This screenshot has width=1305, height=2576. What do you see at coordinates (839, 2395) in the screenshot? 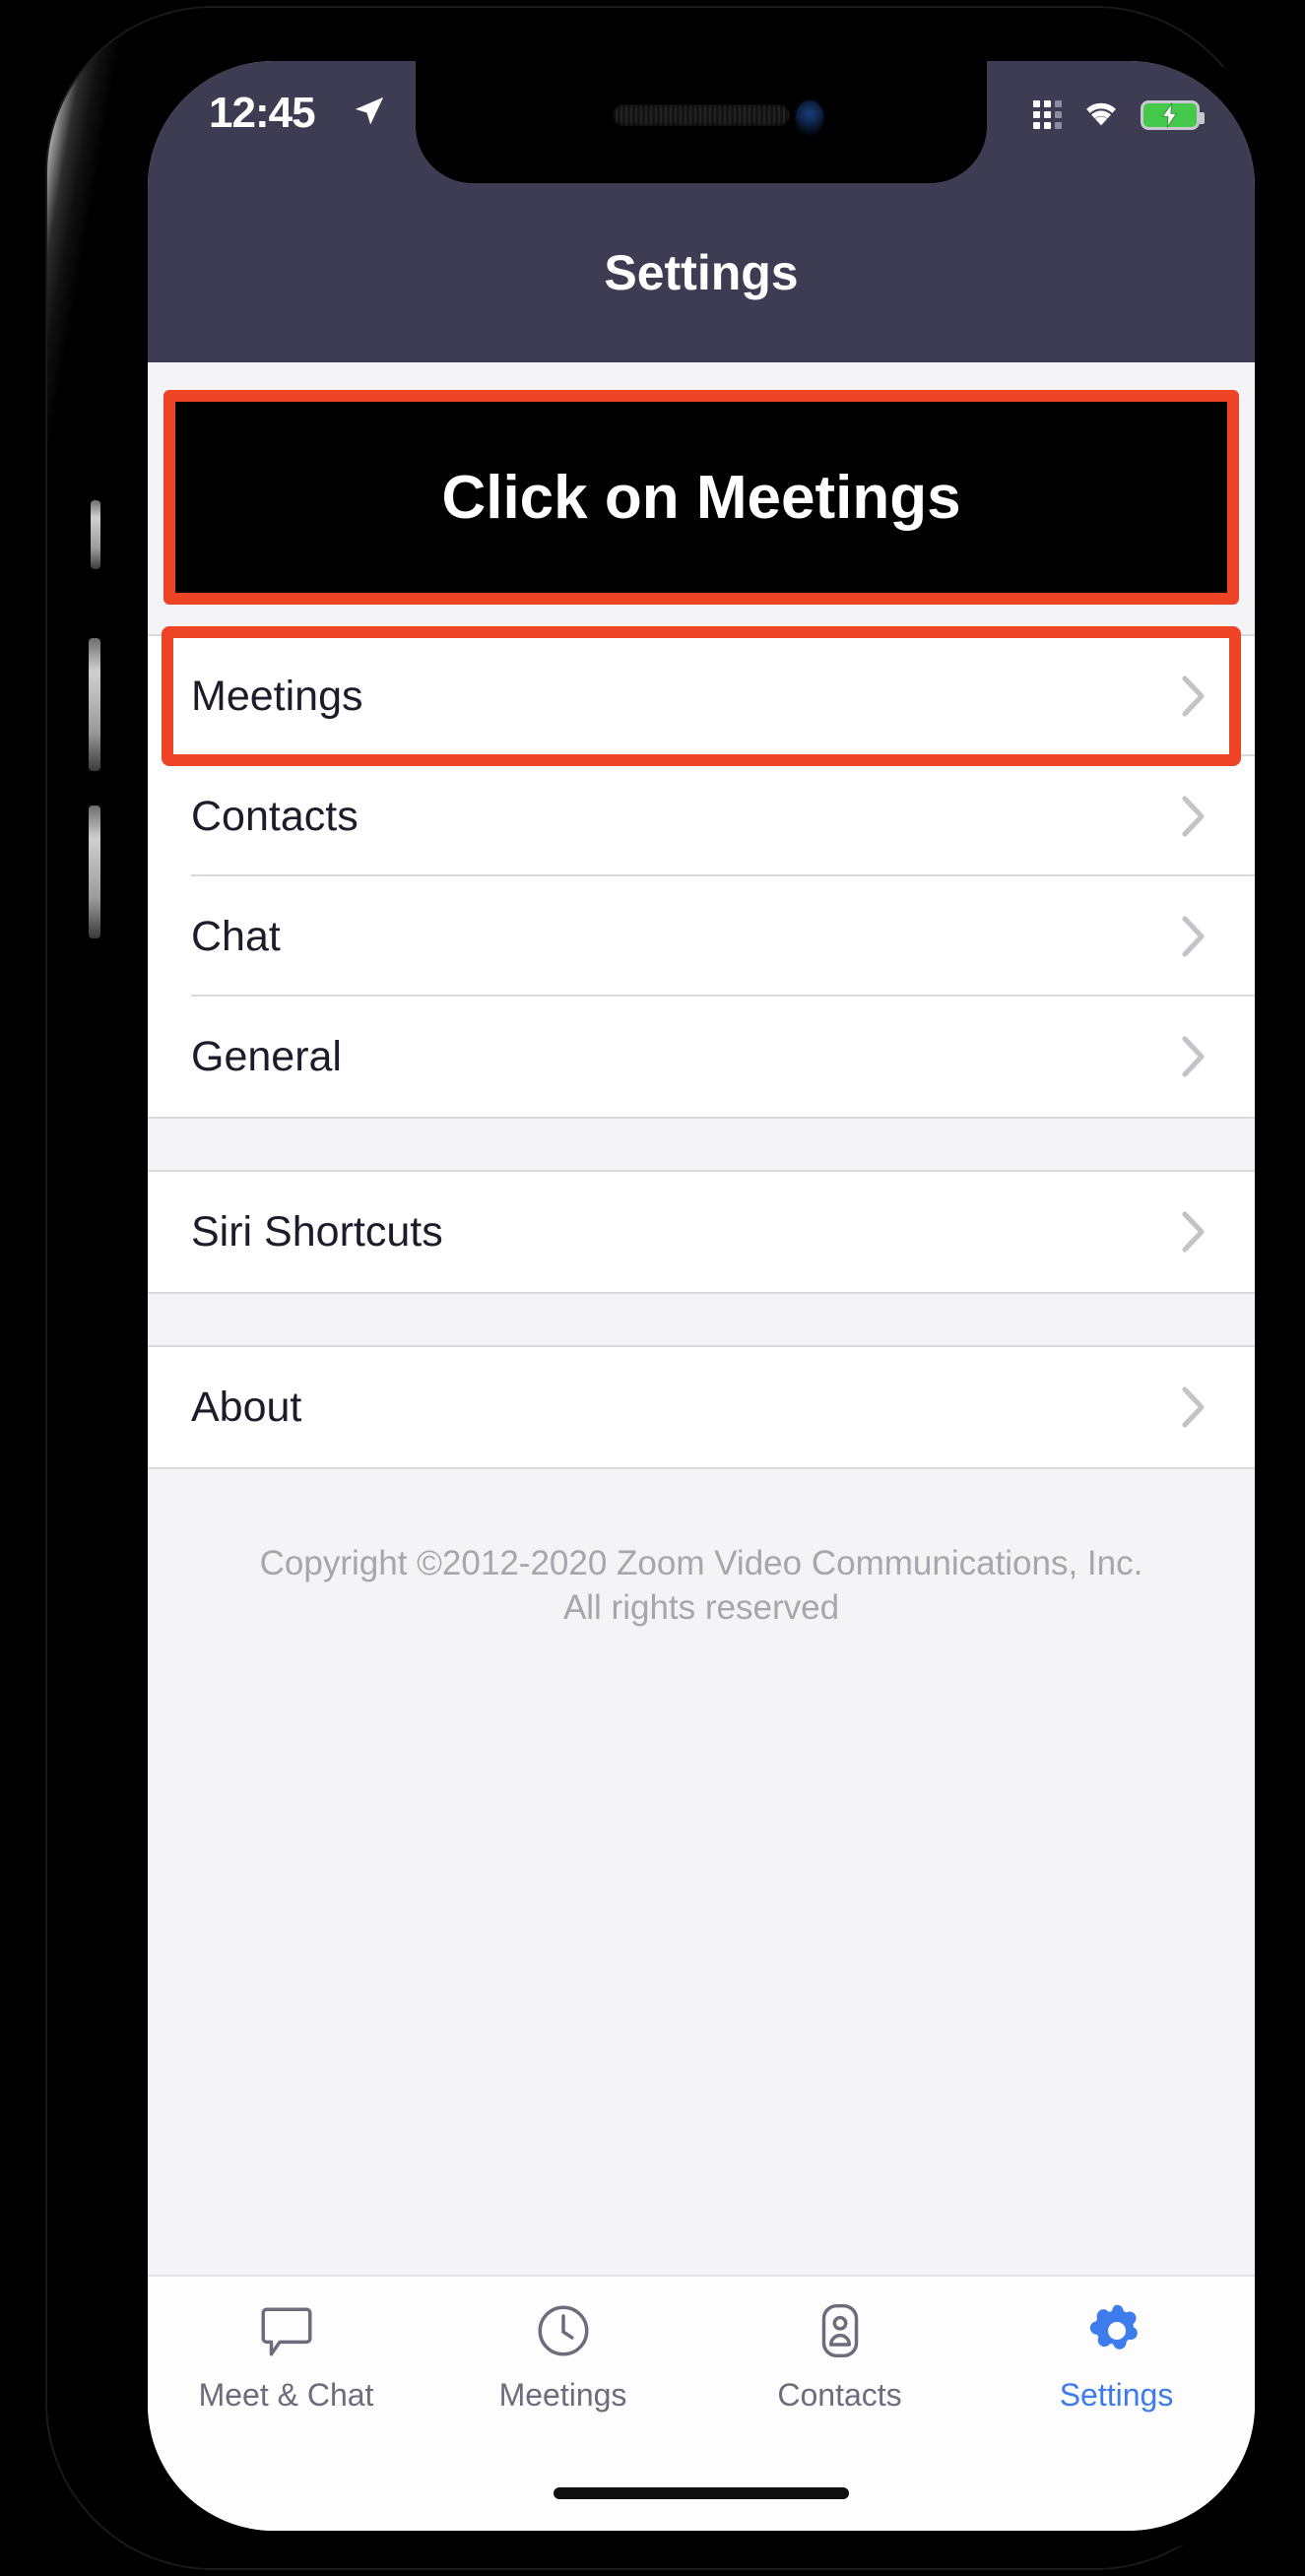
I see `tab-label: Contacts` at bounding box center [839, 2395].